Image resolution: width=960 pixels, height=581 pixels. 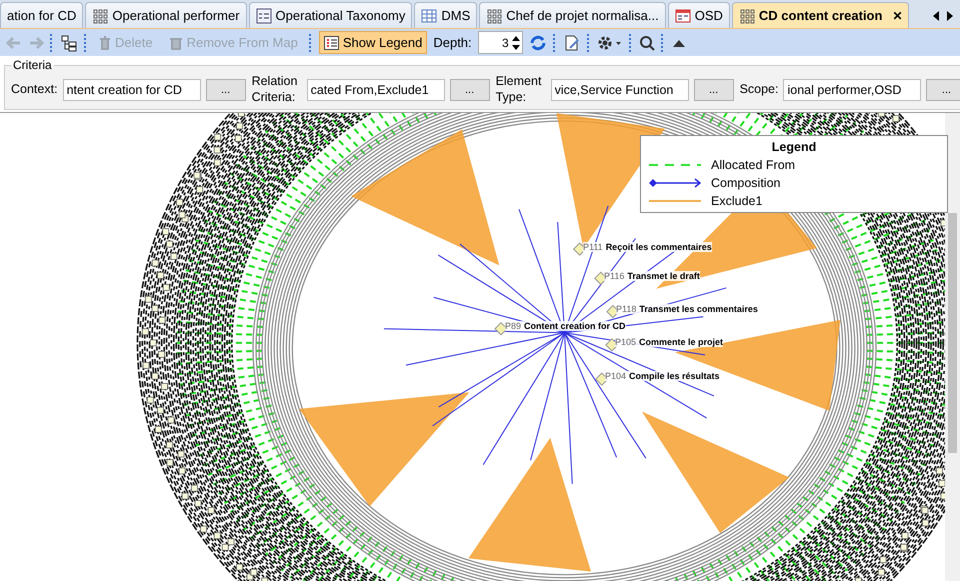 What do you see at coordinates (500, 42) in the screenshot?
I see `depth-spinner: 3` at bounding box center [500, 42].